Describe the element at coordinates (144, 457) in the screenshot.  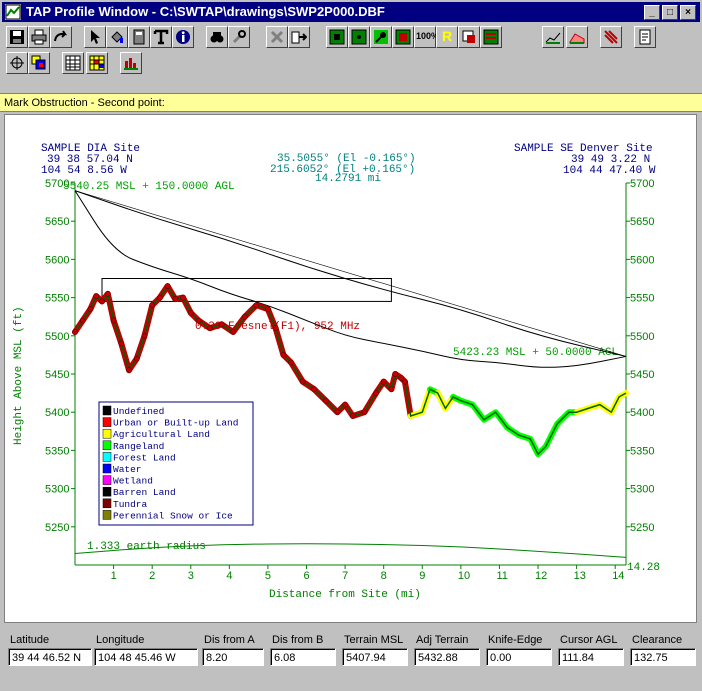
I see `legend-label: Forest Land` at that location.